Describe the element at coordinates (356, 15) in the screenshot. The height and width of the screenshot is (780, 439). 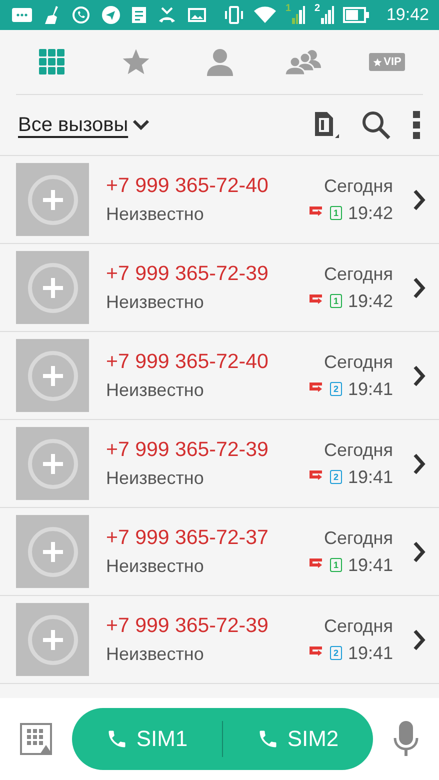
I see `battery-icon` at that location.